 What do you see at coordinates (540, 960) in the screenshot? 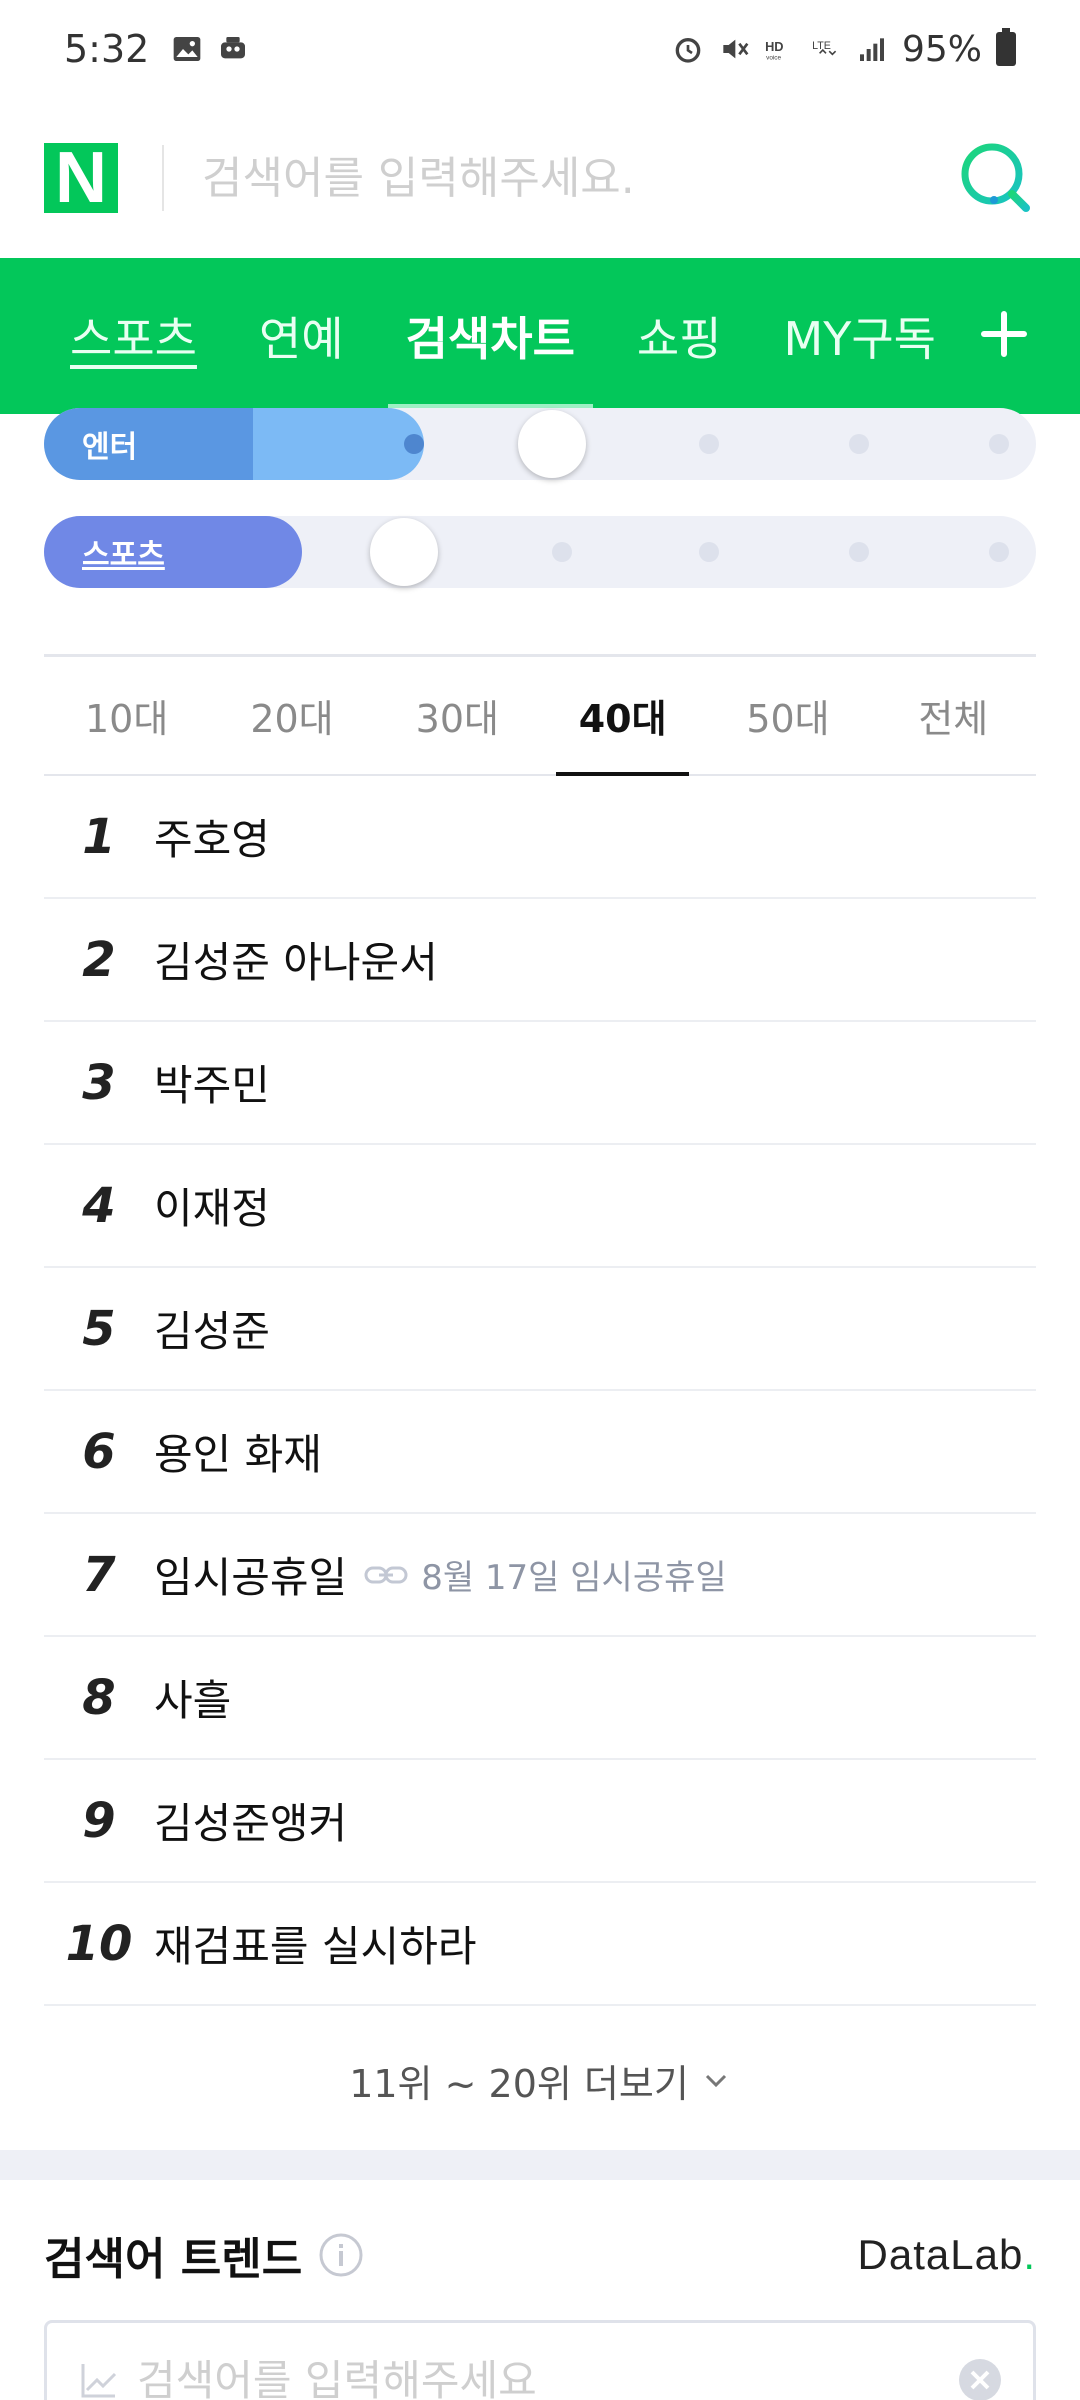
I see `list-item: 2 김성준 아나운서` at bounding box center [540, 960].